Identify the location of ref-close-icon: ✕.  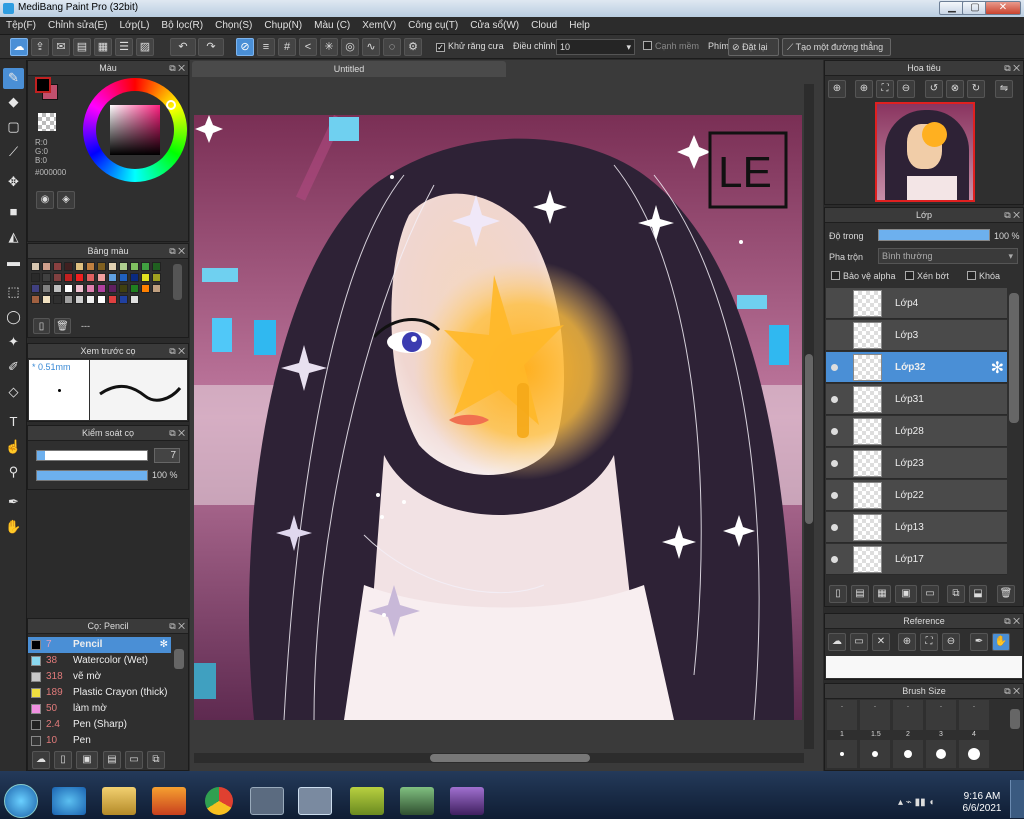
(881, 642).